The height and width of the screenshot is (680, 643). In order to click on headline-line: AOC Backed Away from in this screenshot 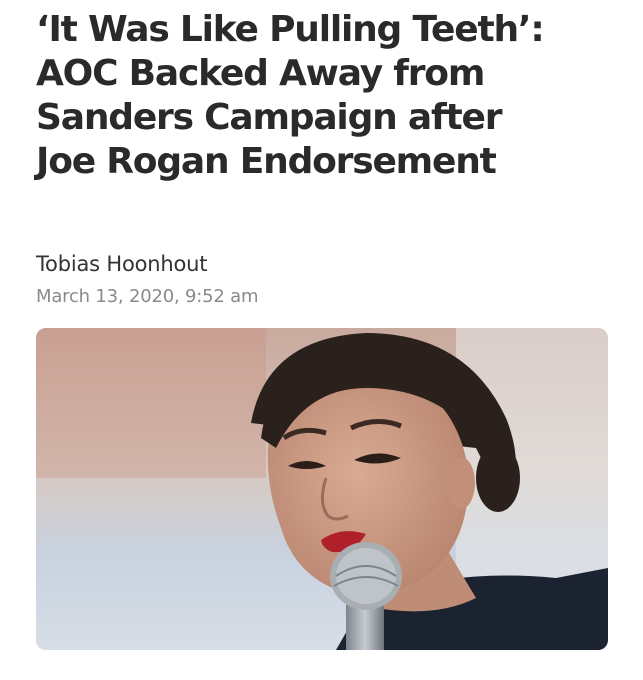, I will do `click(260, 73)`.